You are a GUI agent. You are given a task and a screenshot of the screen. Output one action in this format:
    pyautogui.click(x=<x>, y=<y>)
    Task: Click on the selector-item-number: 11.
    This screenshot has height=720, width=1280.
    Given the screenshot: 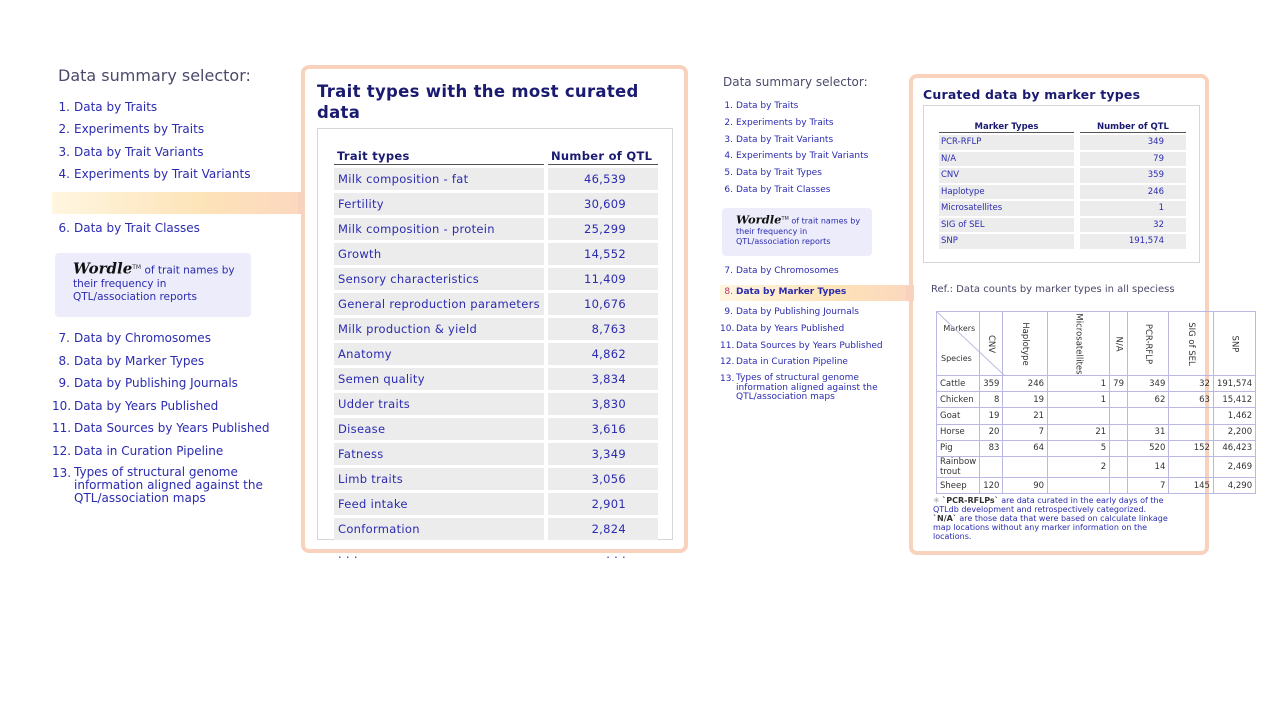 What is the action you would take?
    pyautogui.click(x=727, y=345)
    